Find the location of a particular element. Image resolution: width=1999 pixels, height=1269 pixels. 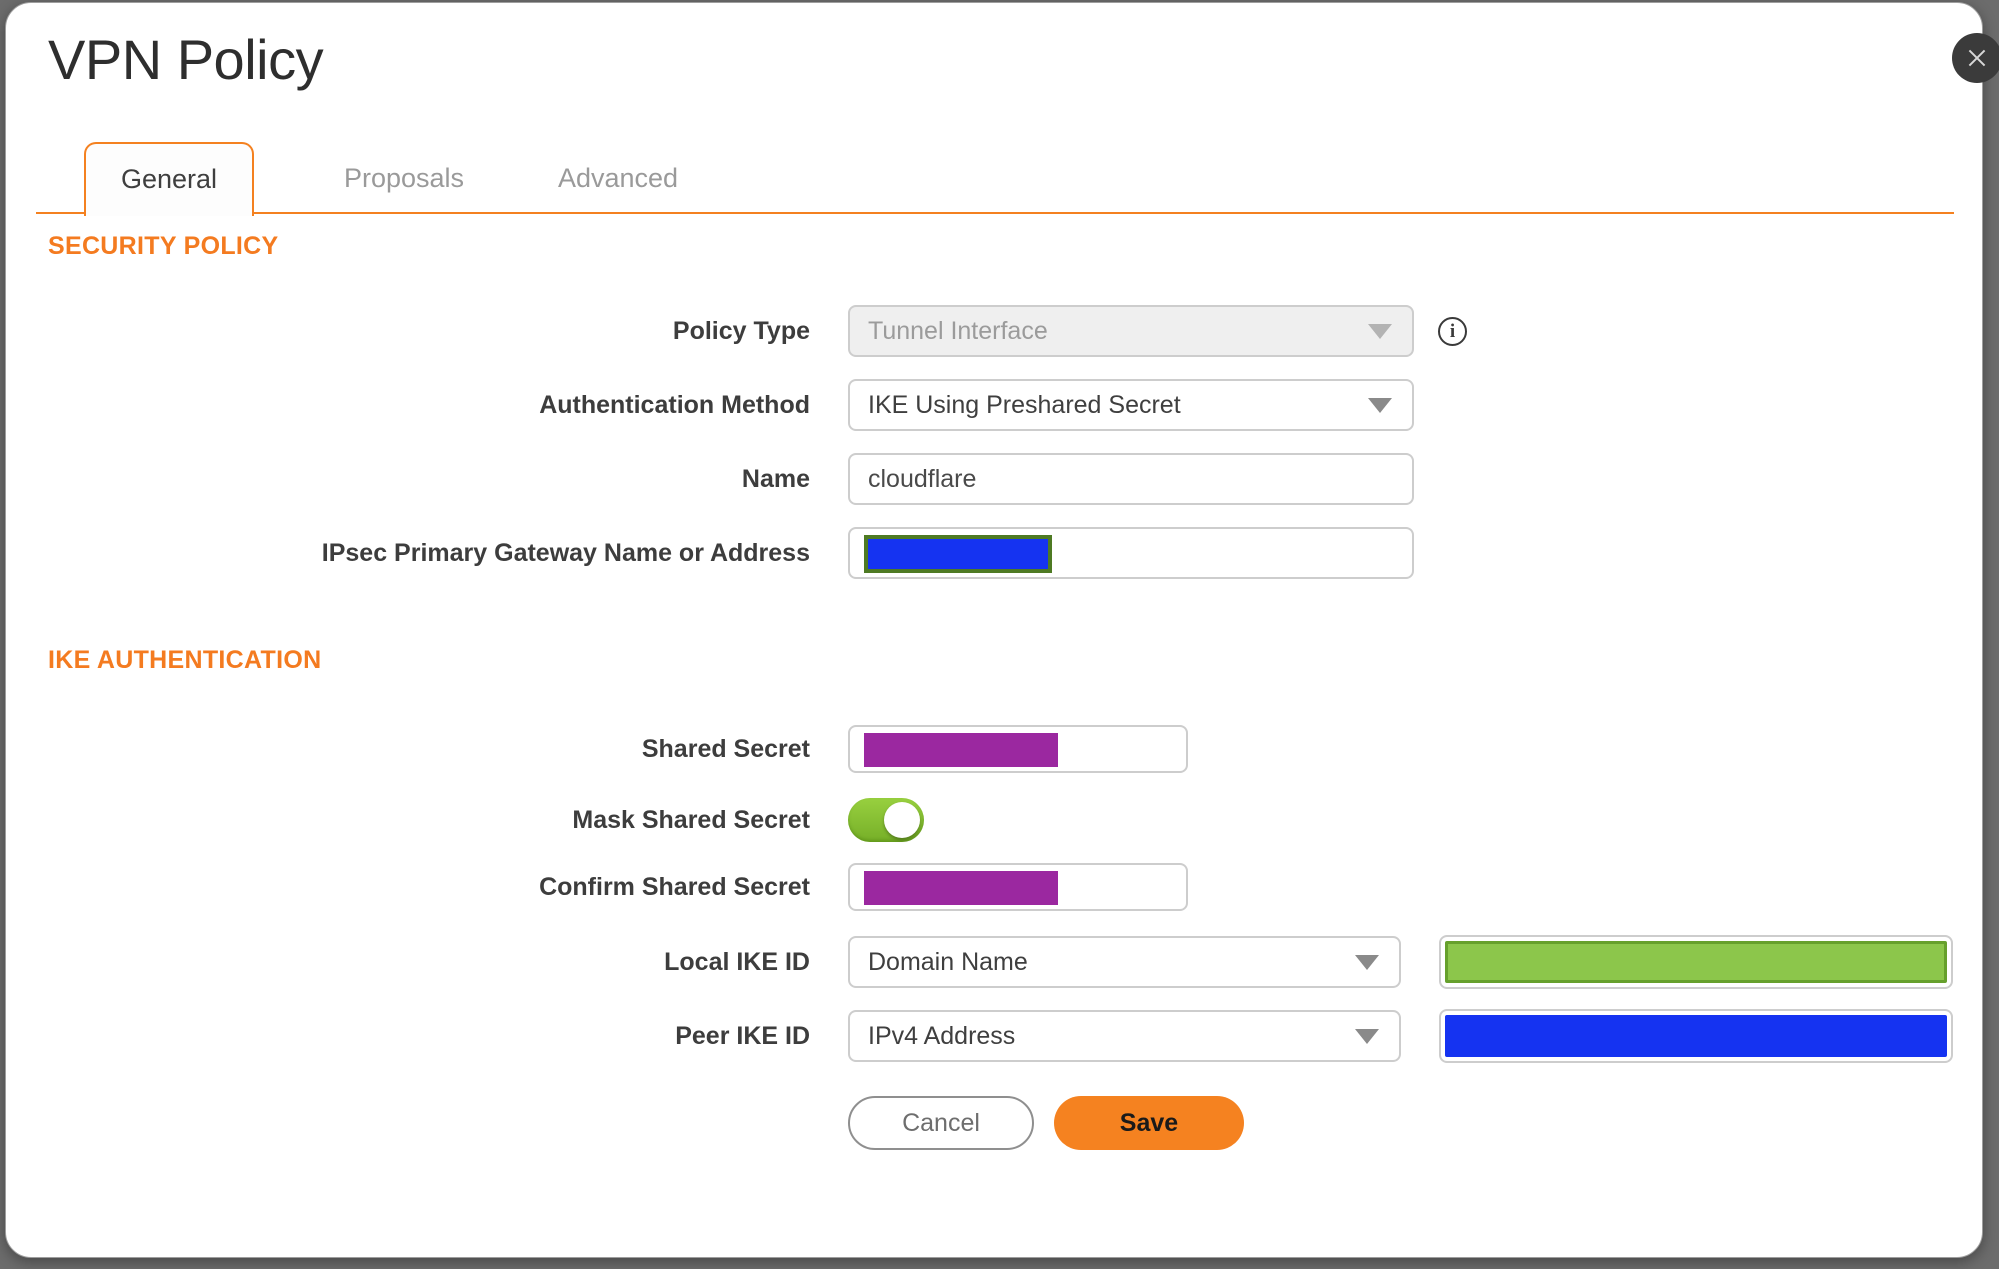

name-value: cloudflare is located at coordinates (922, 478).